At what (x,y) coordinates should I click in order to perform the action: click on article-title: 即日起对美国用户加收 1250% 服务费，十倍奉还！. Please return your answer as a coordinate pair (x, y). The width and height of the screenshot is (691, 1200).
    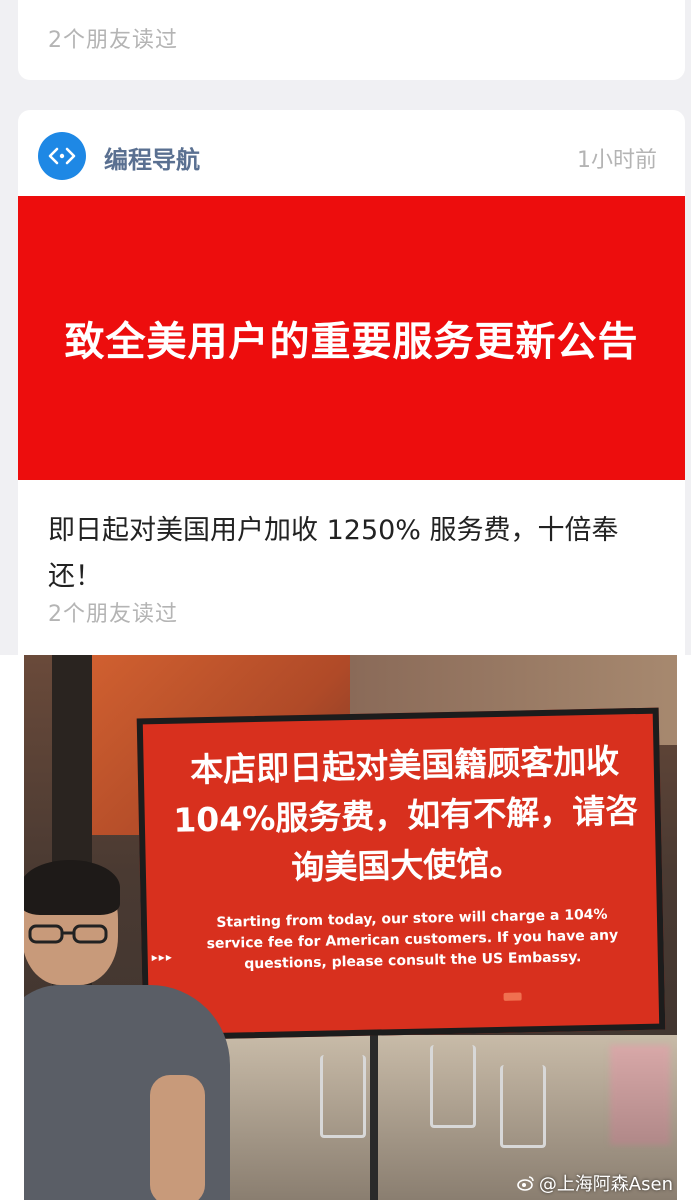
    Looking at the image, I should click on (353, 554).